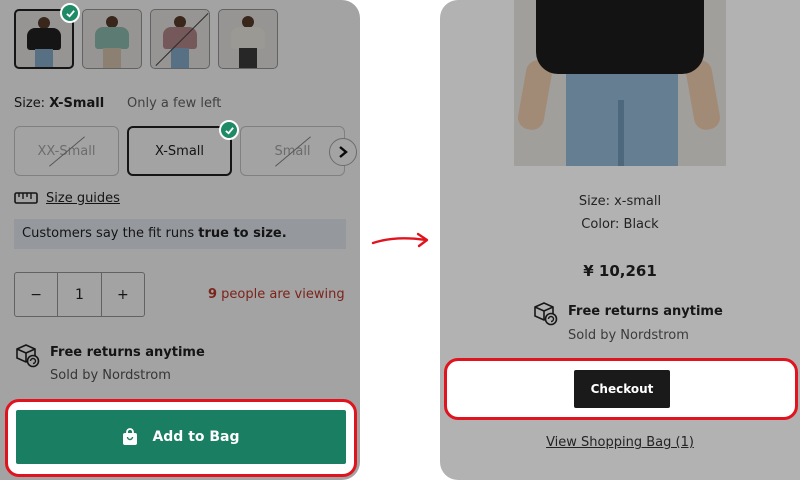 Image resolution: width=800 pixels, height=480 pixels. I want to click on cart-item-color: Color: Black, so click(620, 224).